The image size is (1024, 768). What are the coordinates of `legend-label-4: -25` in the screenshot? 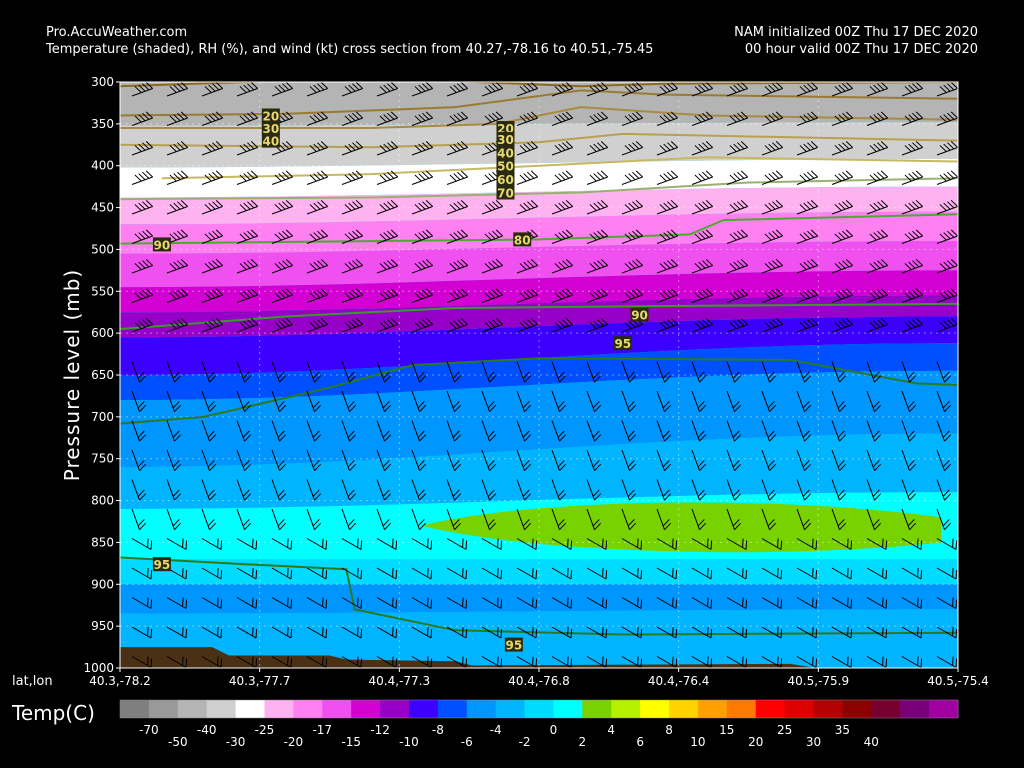 It's located at (265, 730).